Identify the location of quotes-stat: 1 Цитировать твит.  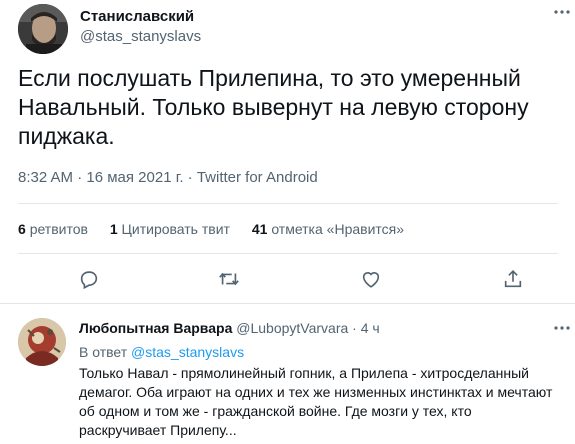
(170, 229).